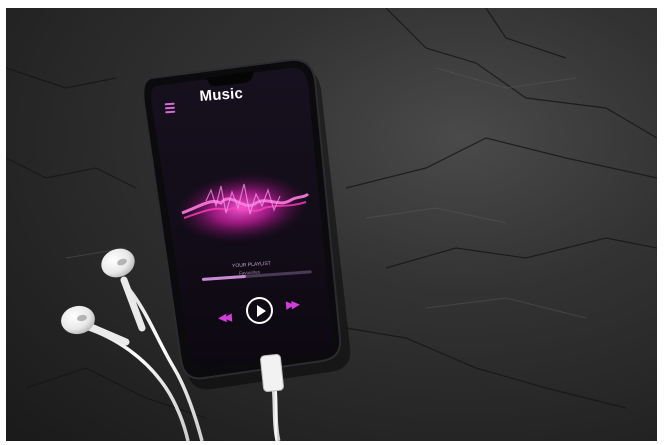 This screenshot has height=445, width=664. I want to click on hamburger-menu-icon, so click(170, 108).